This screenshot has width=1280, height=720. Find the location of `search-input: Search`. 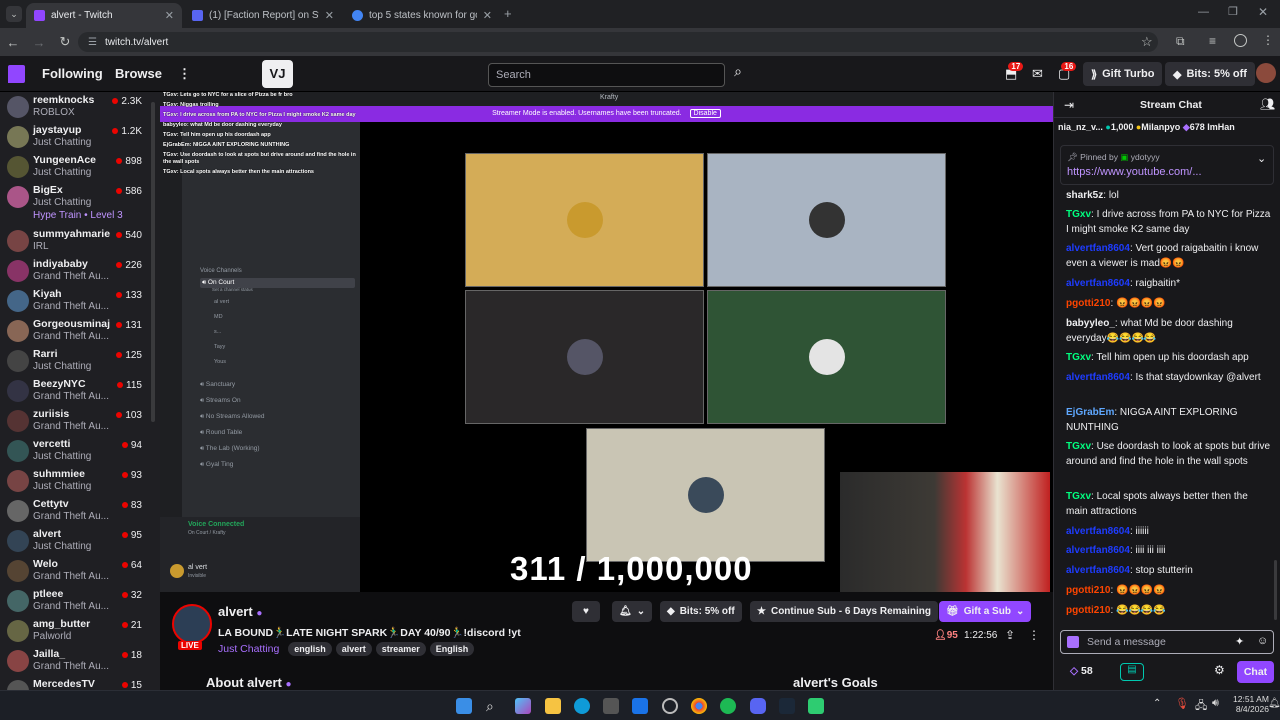

search-input: Search is located at coordinates (606, 75).